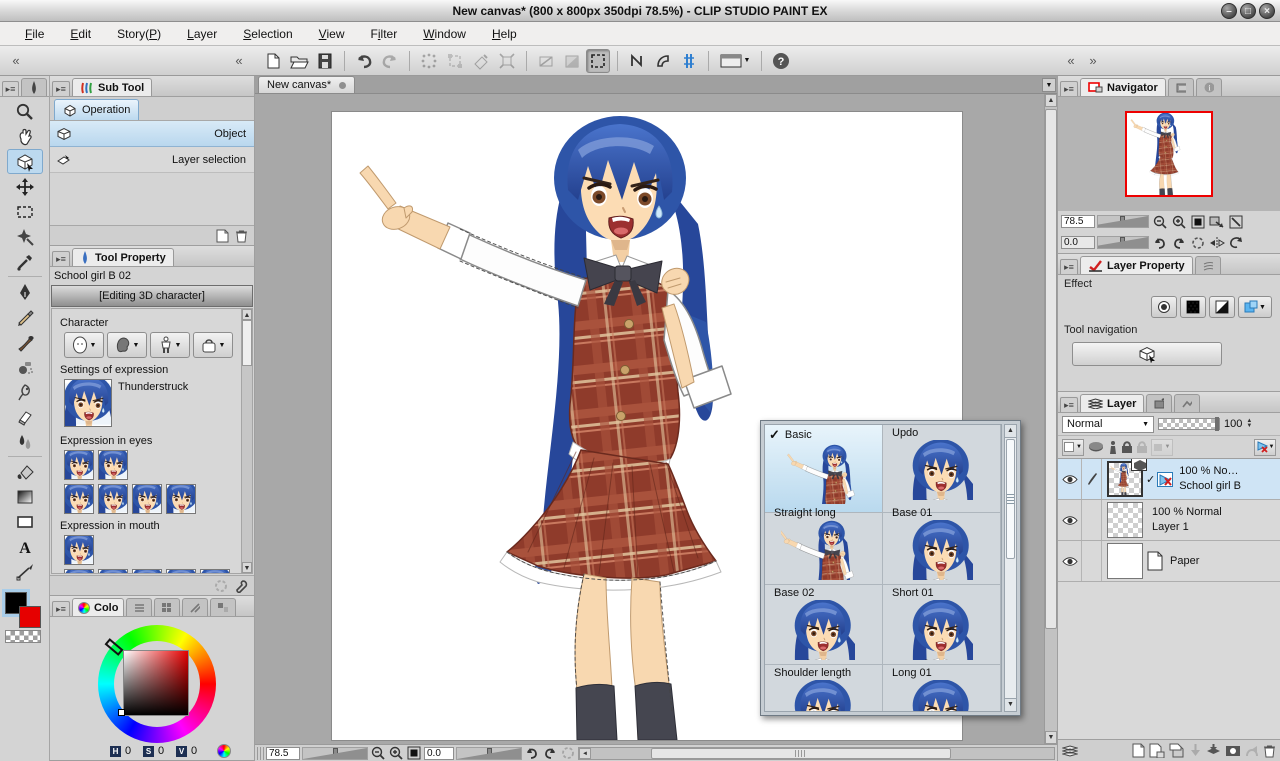 This screenshot has height=761, width=1280. What do you see at coordinates (550, 753) in the screenshot?
I see `rotate-right-button` at bounding box center [550, 753].